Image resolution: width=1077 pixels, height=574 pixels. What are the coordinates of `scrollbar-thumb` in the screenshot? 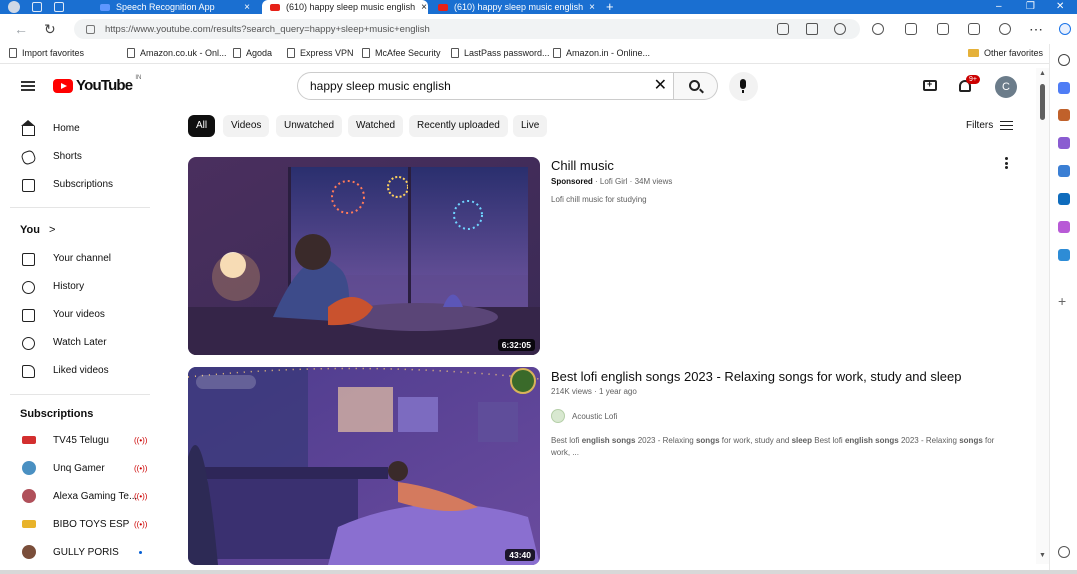 It's located at (1042, 102).